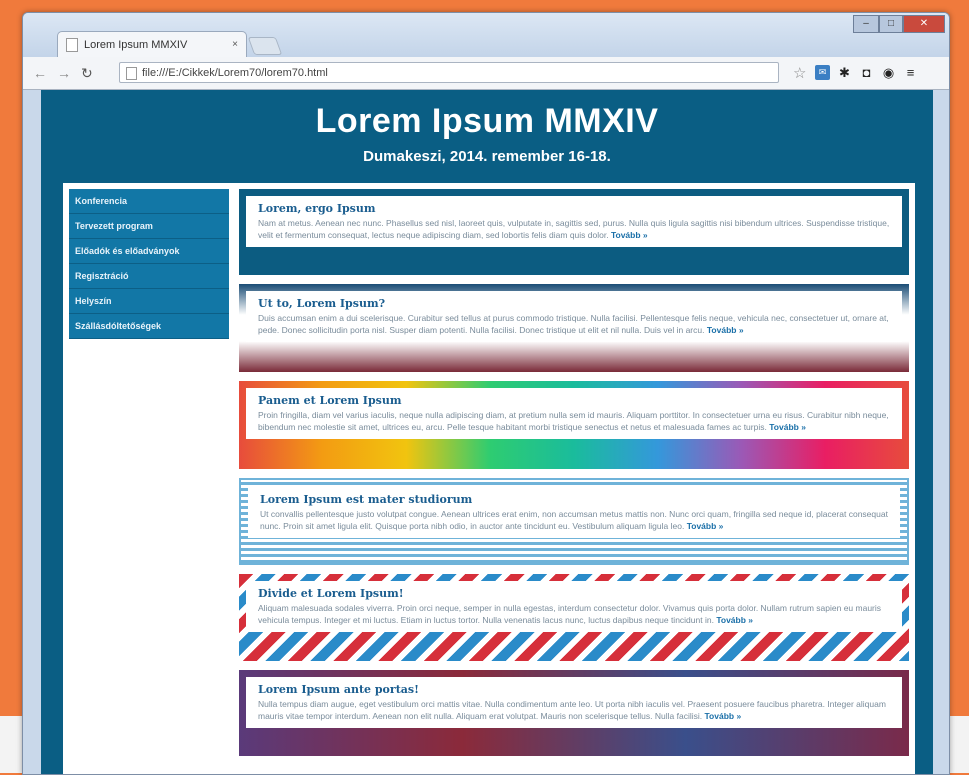 The width and height of the screenshot is (969, 775). Describe the element at coordinates (822, 72) in the screenshot. I see `translate-extension-icon: ✉` at that location.